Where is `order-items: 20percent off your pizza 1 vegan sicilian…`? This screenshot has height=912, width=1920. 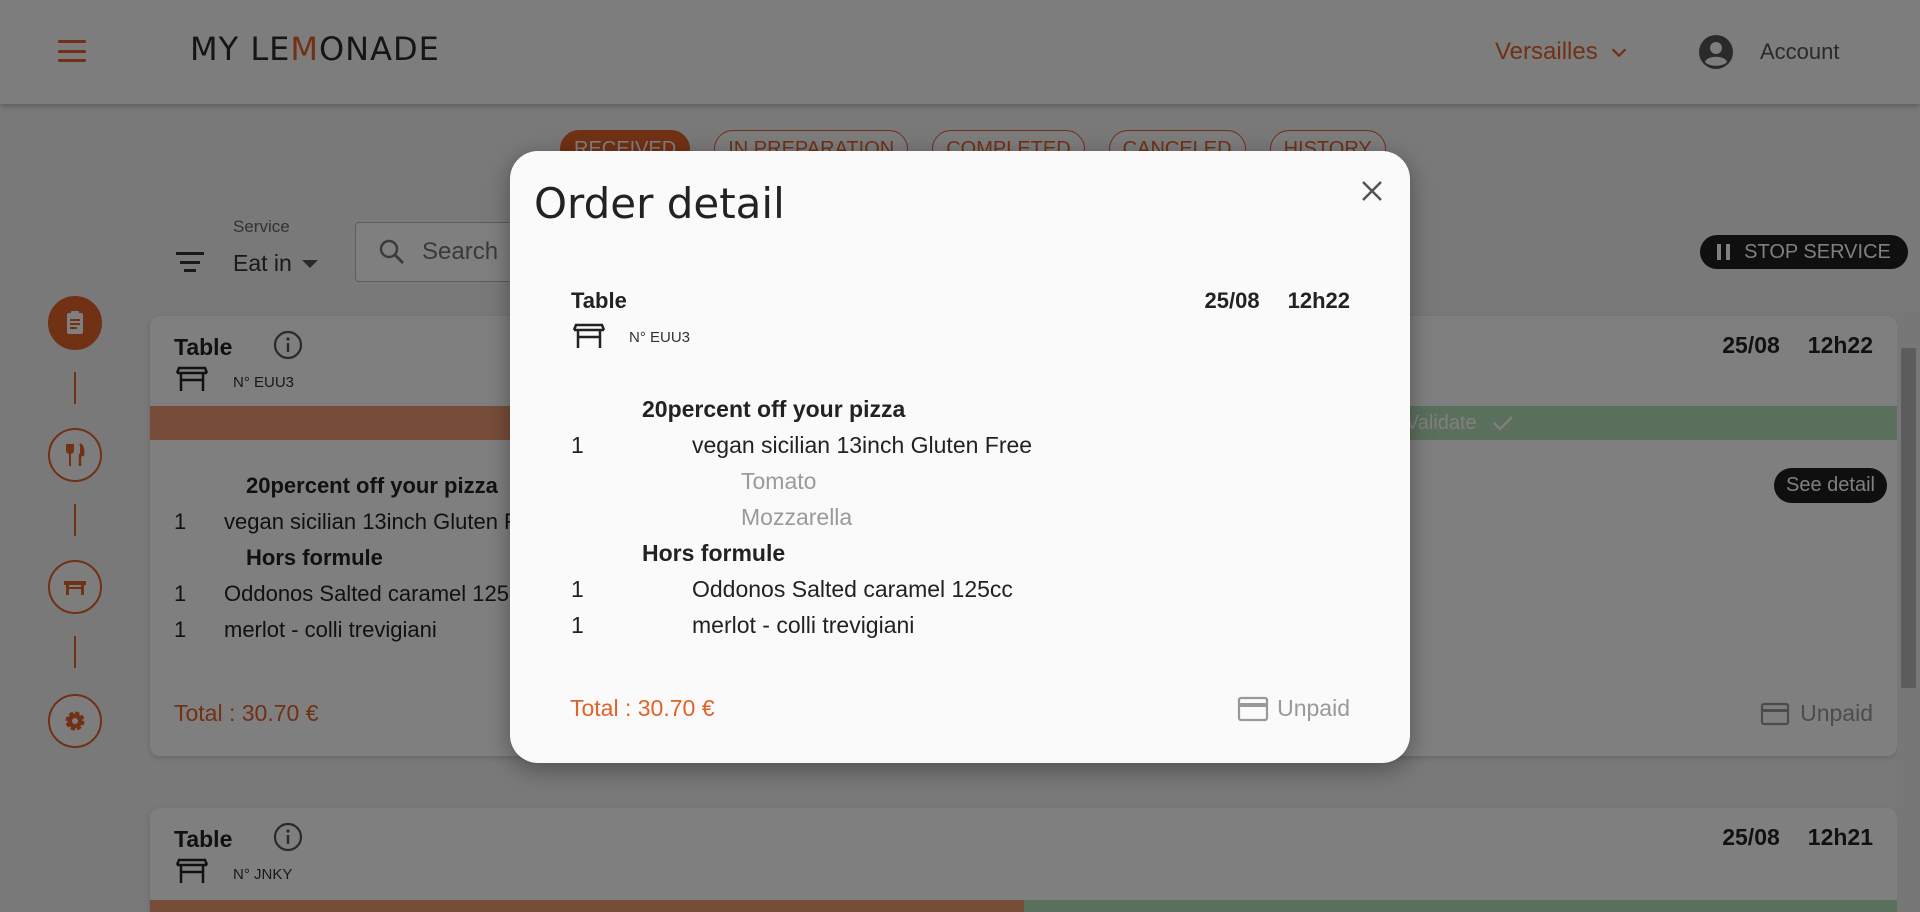 order-items: 20percent off your pizza 1 vegan sicilian… is located at coordinates (801, 517).